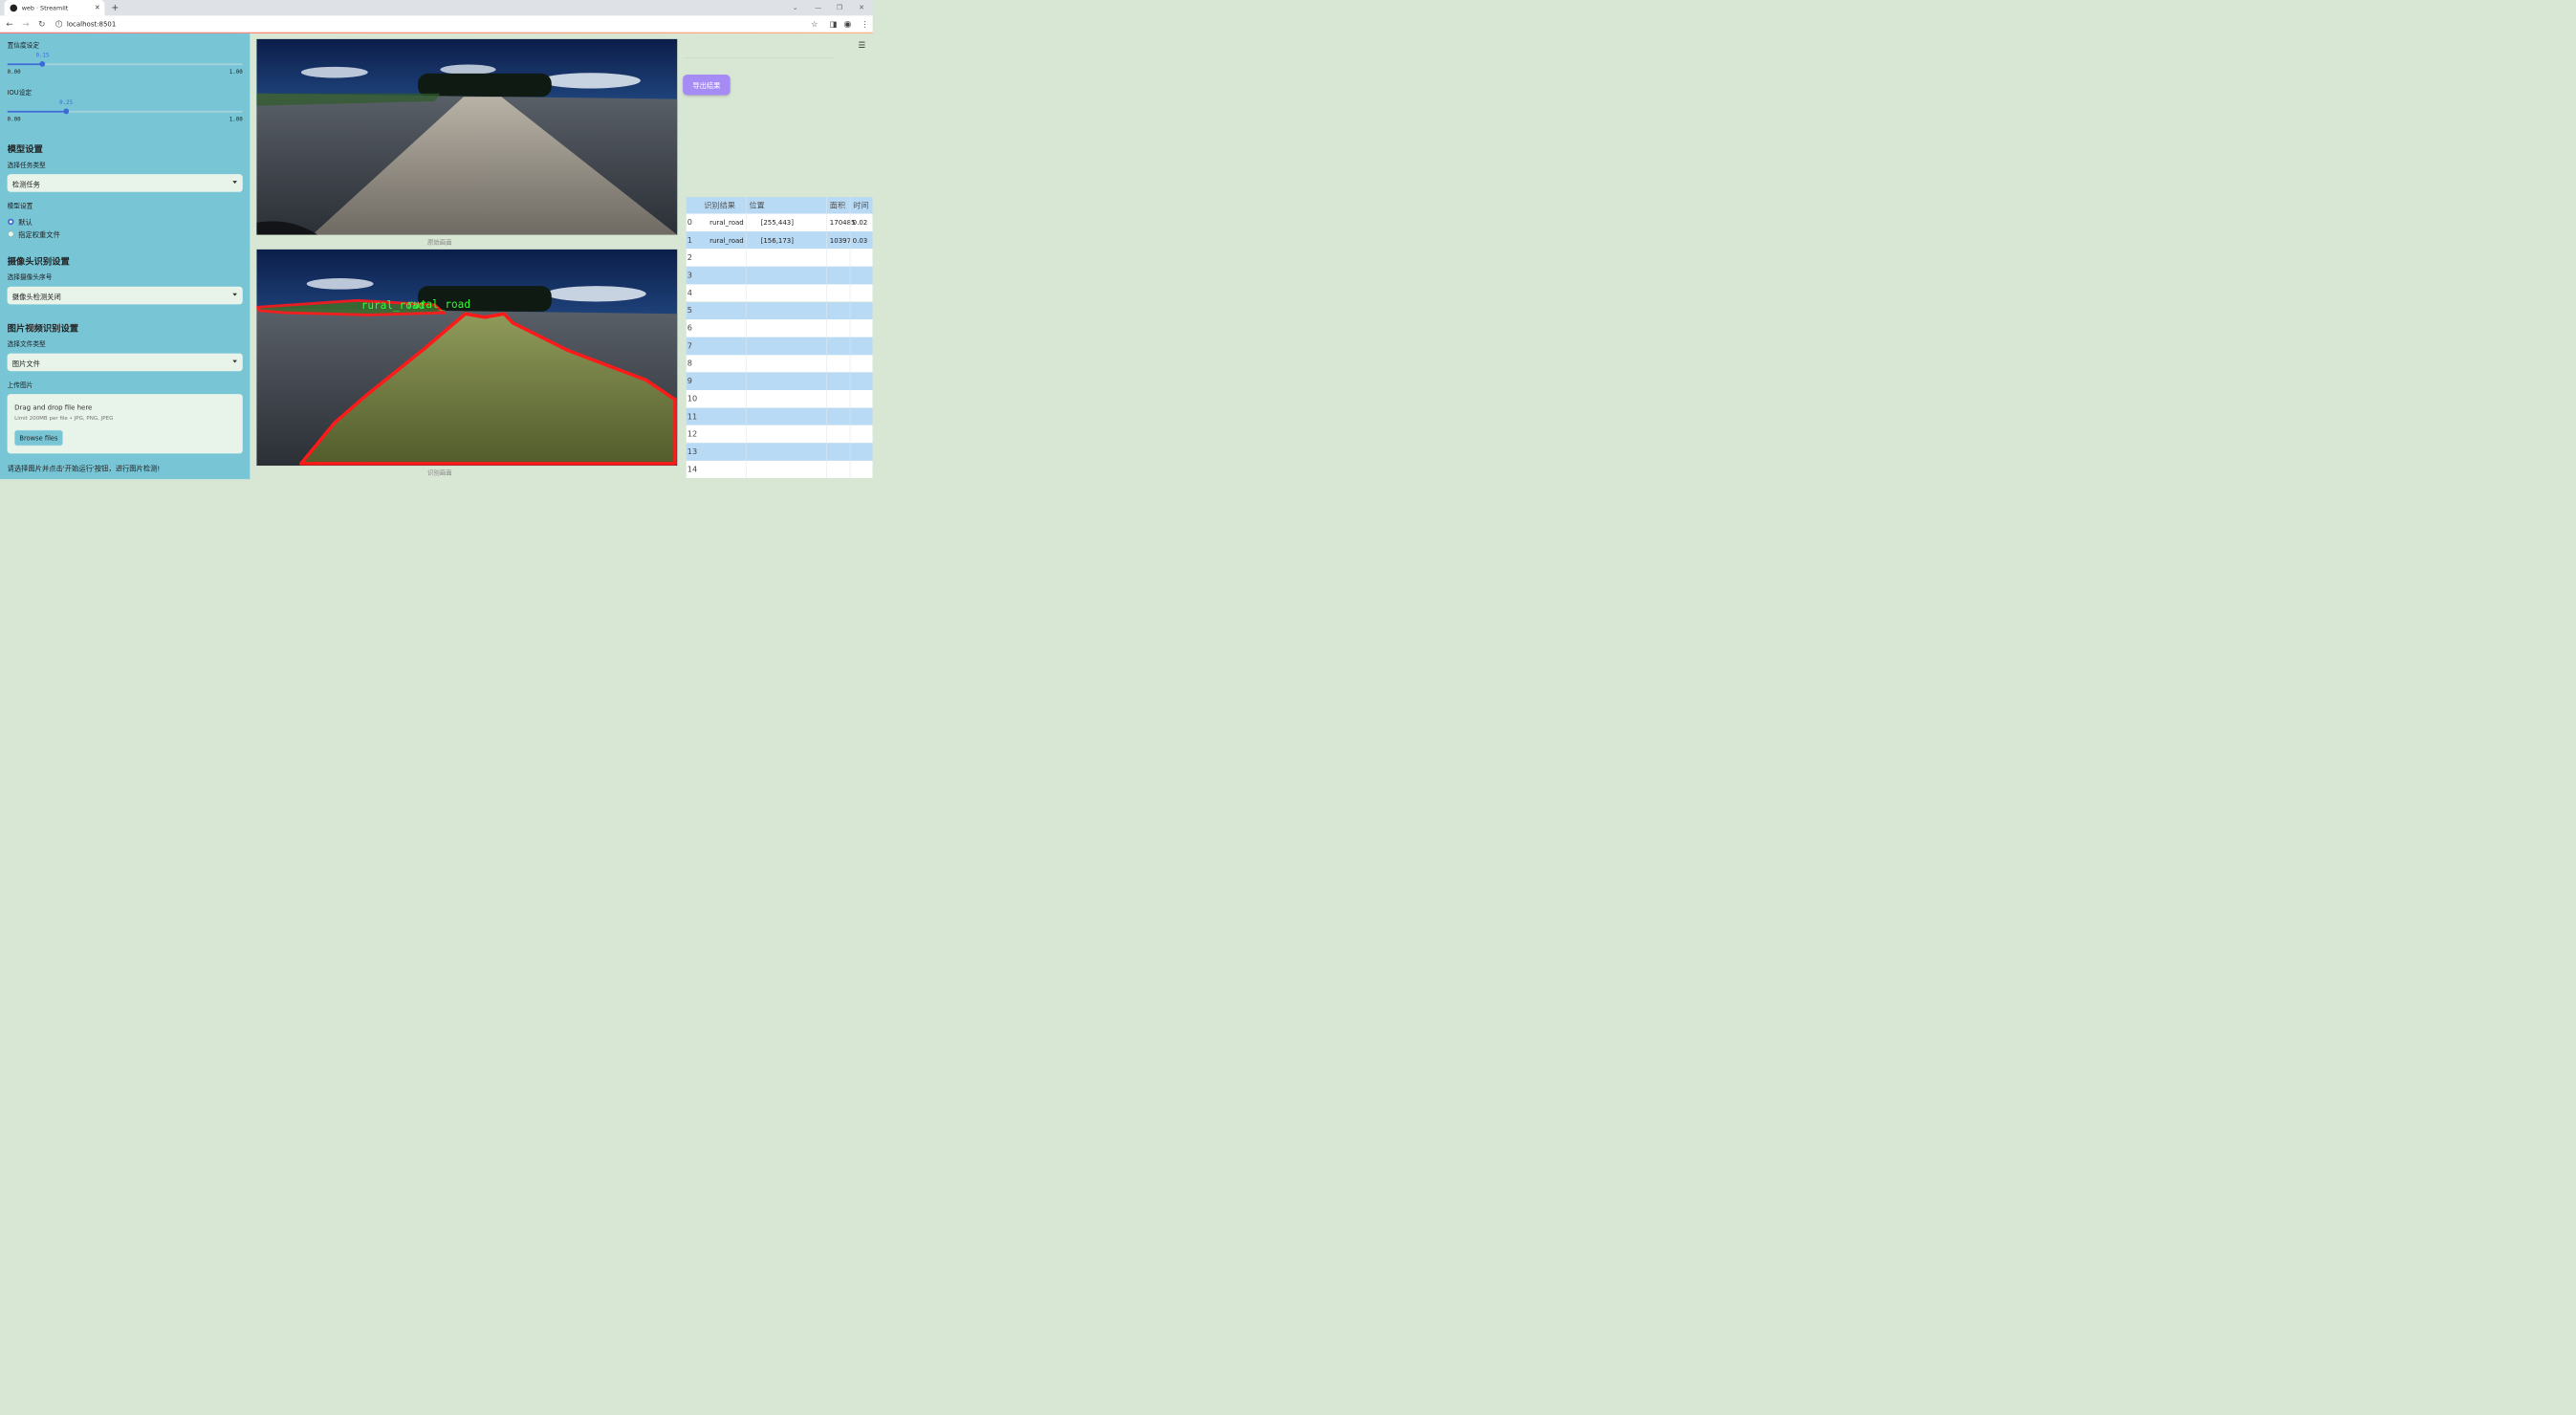  What do you see at coordinates (692, 469) in the screenshot?
I see `row-index: 14` at bounding box center [692, 469].